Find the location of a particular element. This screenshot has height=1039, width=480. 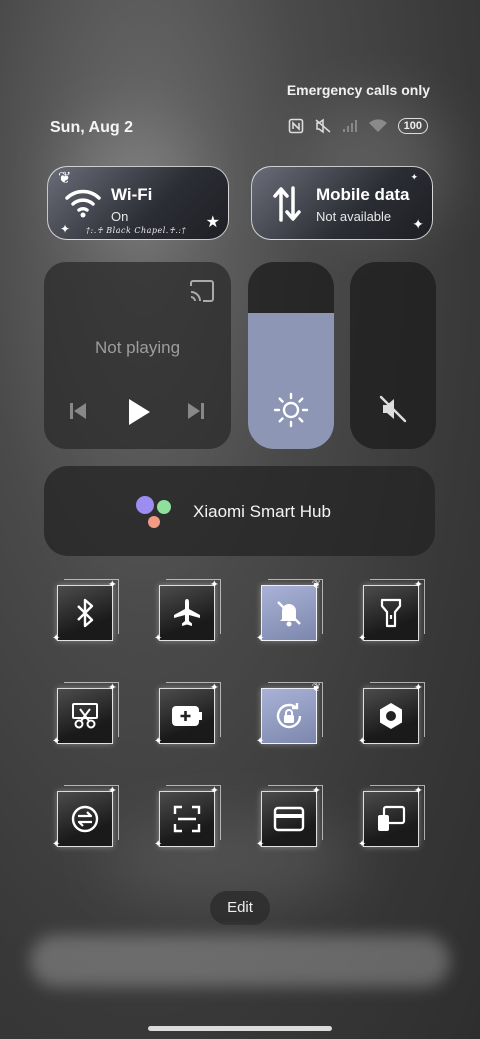

brightness-fill is located at coordinates (291, 380).